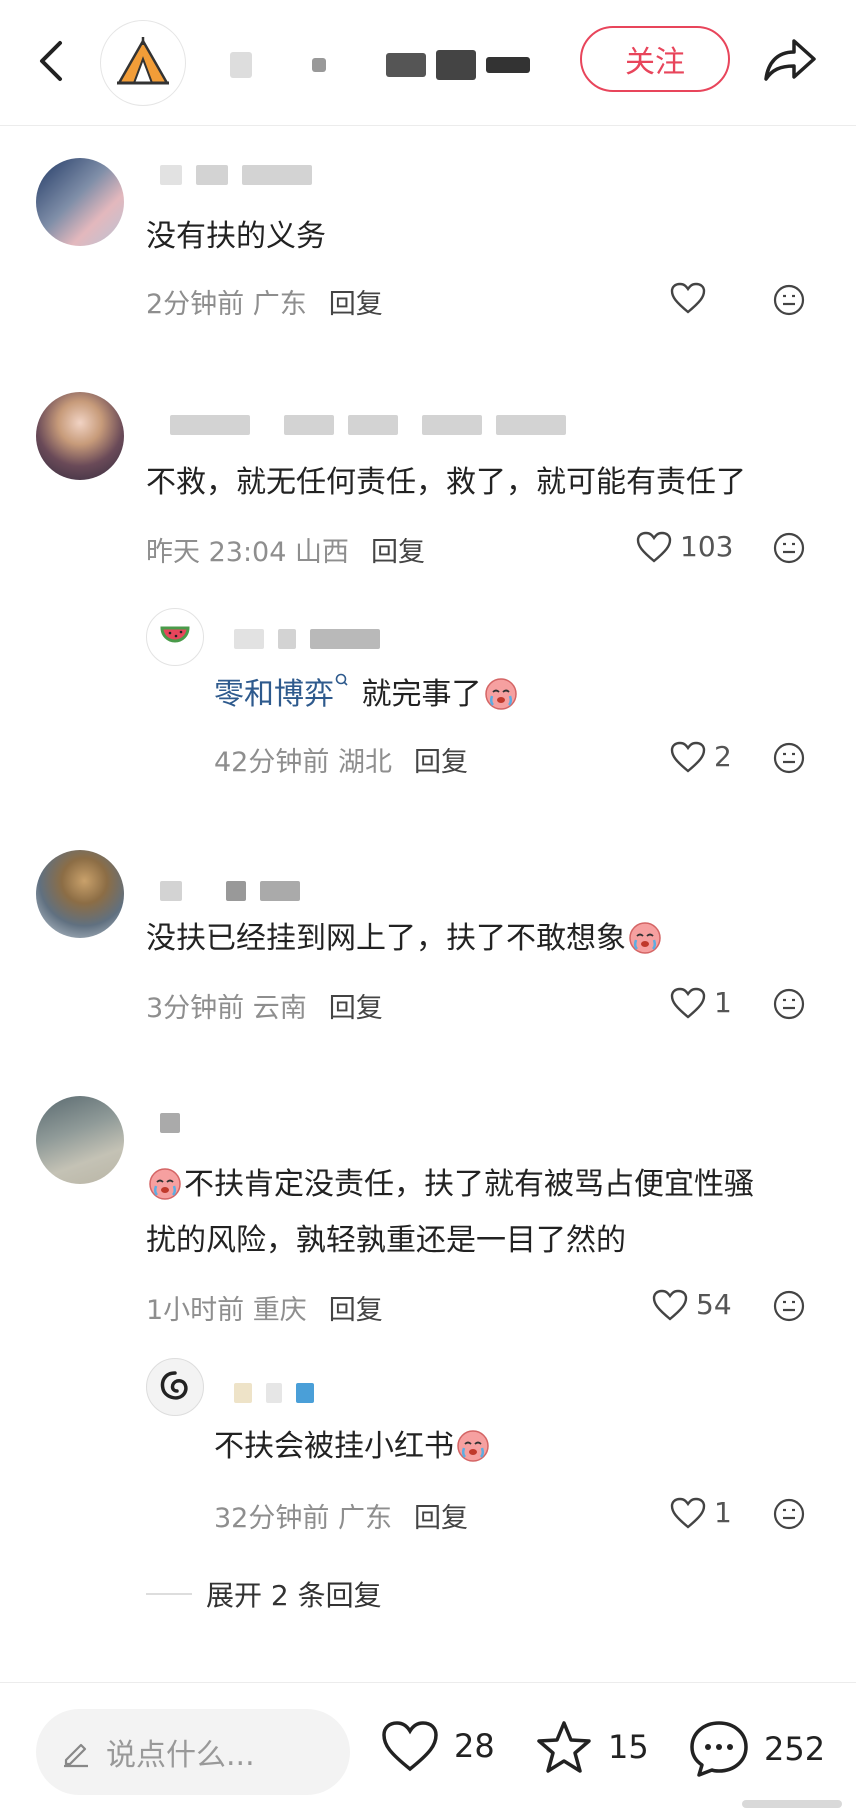 This screenshot has height=1819, width=856. I want to click on comment-text: 不扶会被挂小红书, so click(353, 1447).